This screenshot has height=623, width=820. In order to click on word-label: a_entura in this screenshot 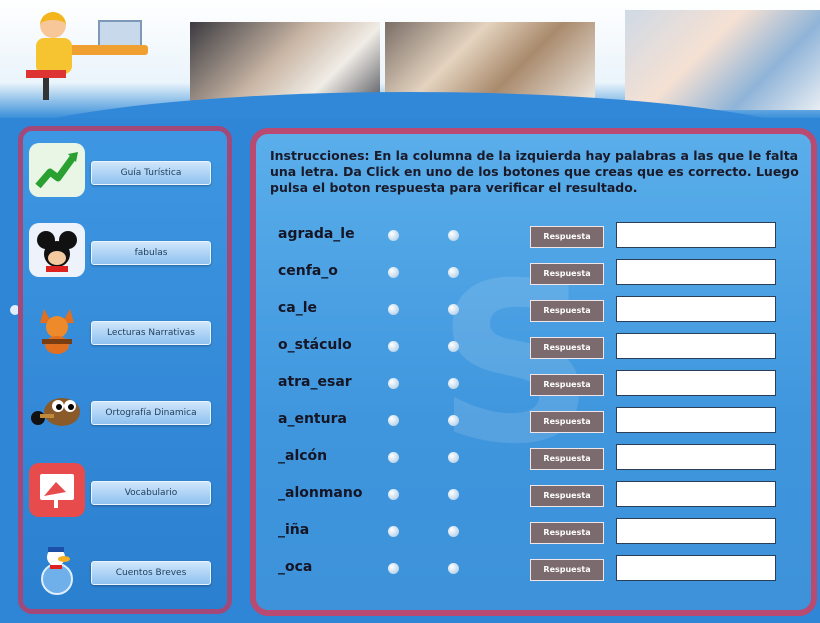, I will do `click(312, 419)`.